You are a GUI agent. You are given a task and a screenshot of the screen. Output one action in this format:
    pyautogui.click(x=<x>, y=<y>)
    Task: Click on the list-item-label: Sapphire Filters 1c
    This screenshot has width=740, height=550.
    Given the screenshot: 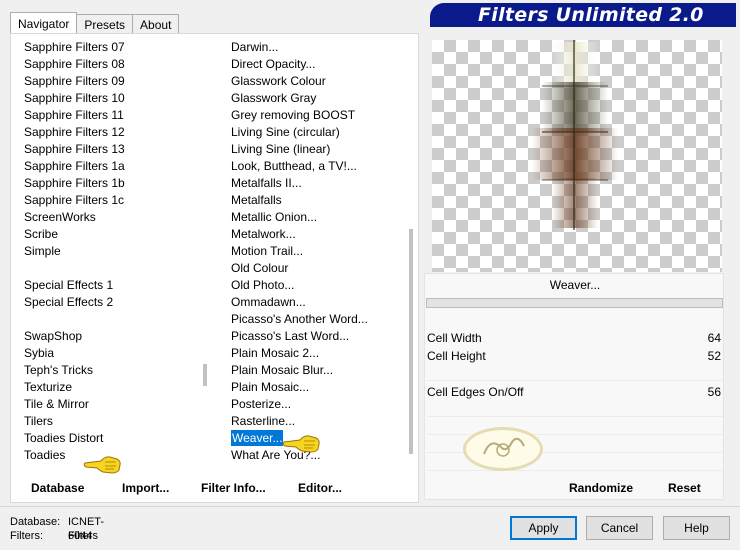 What is the action you would take?
    pyautogui.click(x=74, y=200)
    